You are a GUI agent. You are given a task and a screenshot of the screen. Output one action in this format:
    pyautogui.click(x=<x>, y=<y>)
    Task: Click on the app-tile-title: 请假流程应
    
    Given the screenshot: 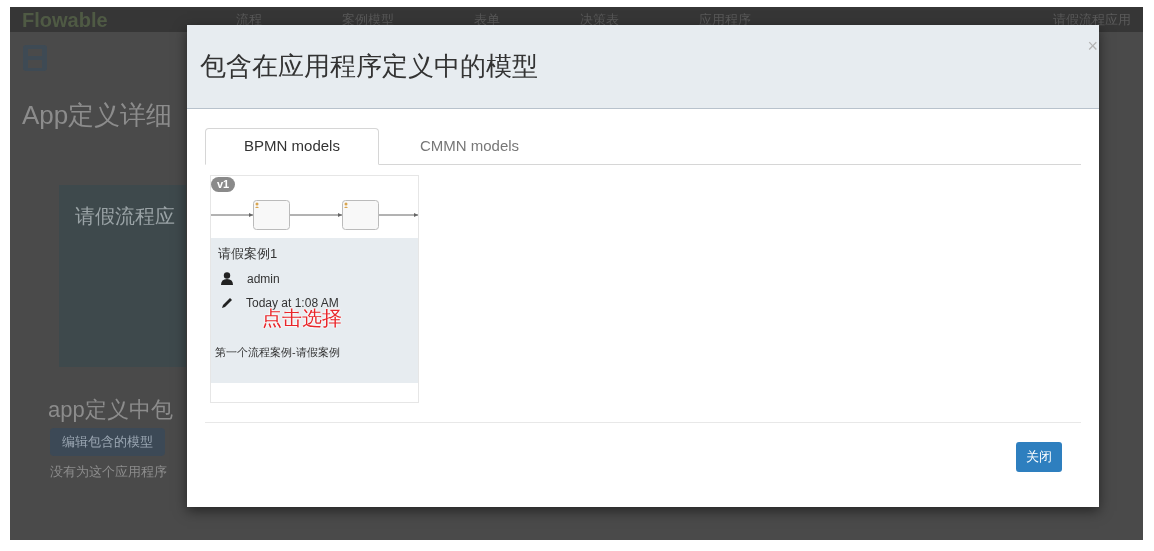 What is the action you would take?
    pyautogui.click(x=125, y=216)
    